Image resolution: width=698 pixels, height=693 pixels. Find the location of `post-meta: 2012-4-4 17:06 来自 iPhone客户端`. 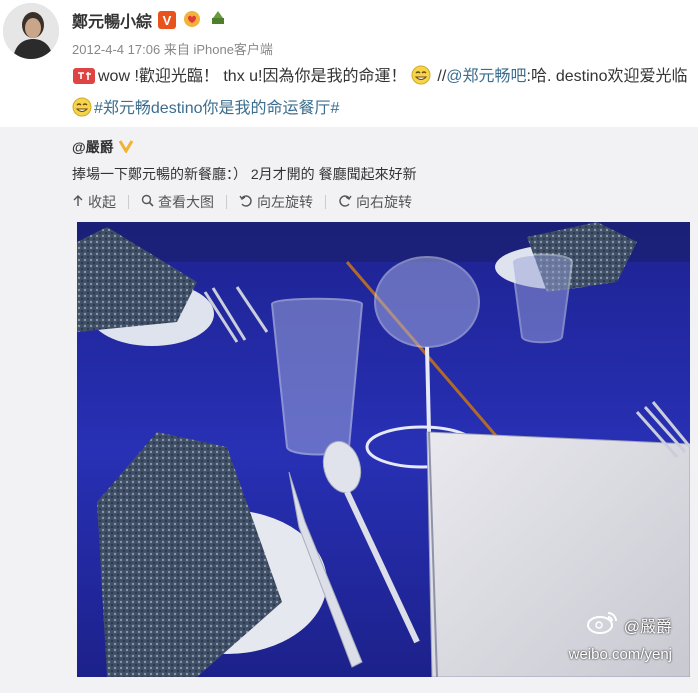

post-meta: 2012-4-4 17:06 来自 iPhone客户端 is located at coordinates (172, 48).